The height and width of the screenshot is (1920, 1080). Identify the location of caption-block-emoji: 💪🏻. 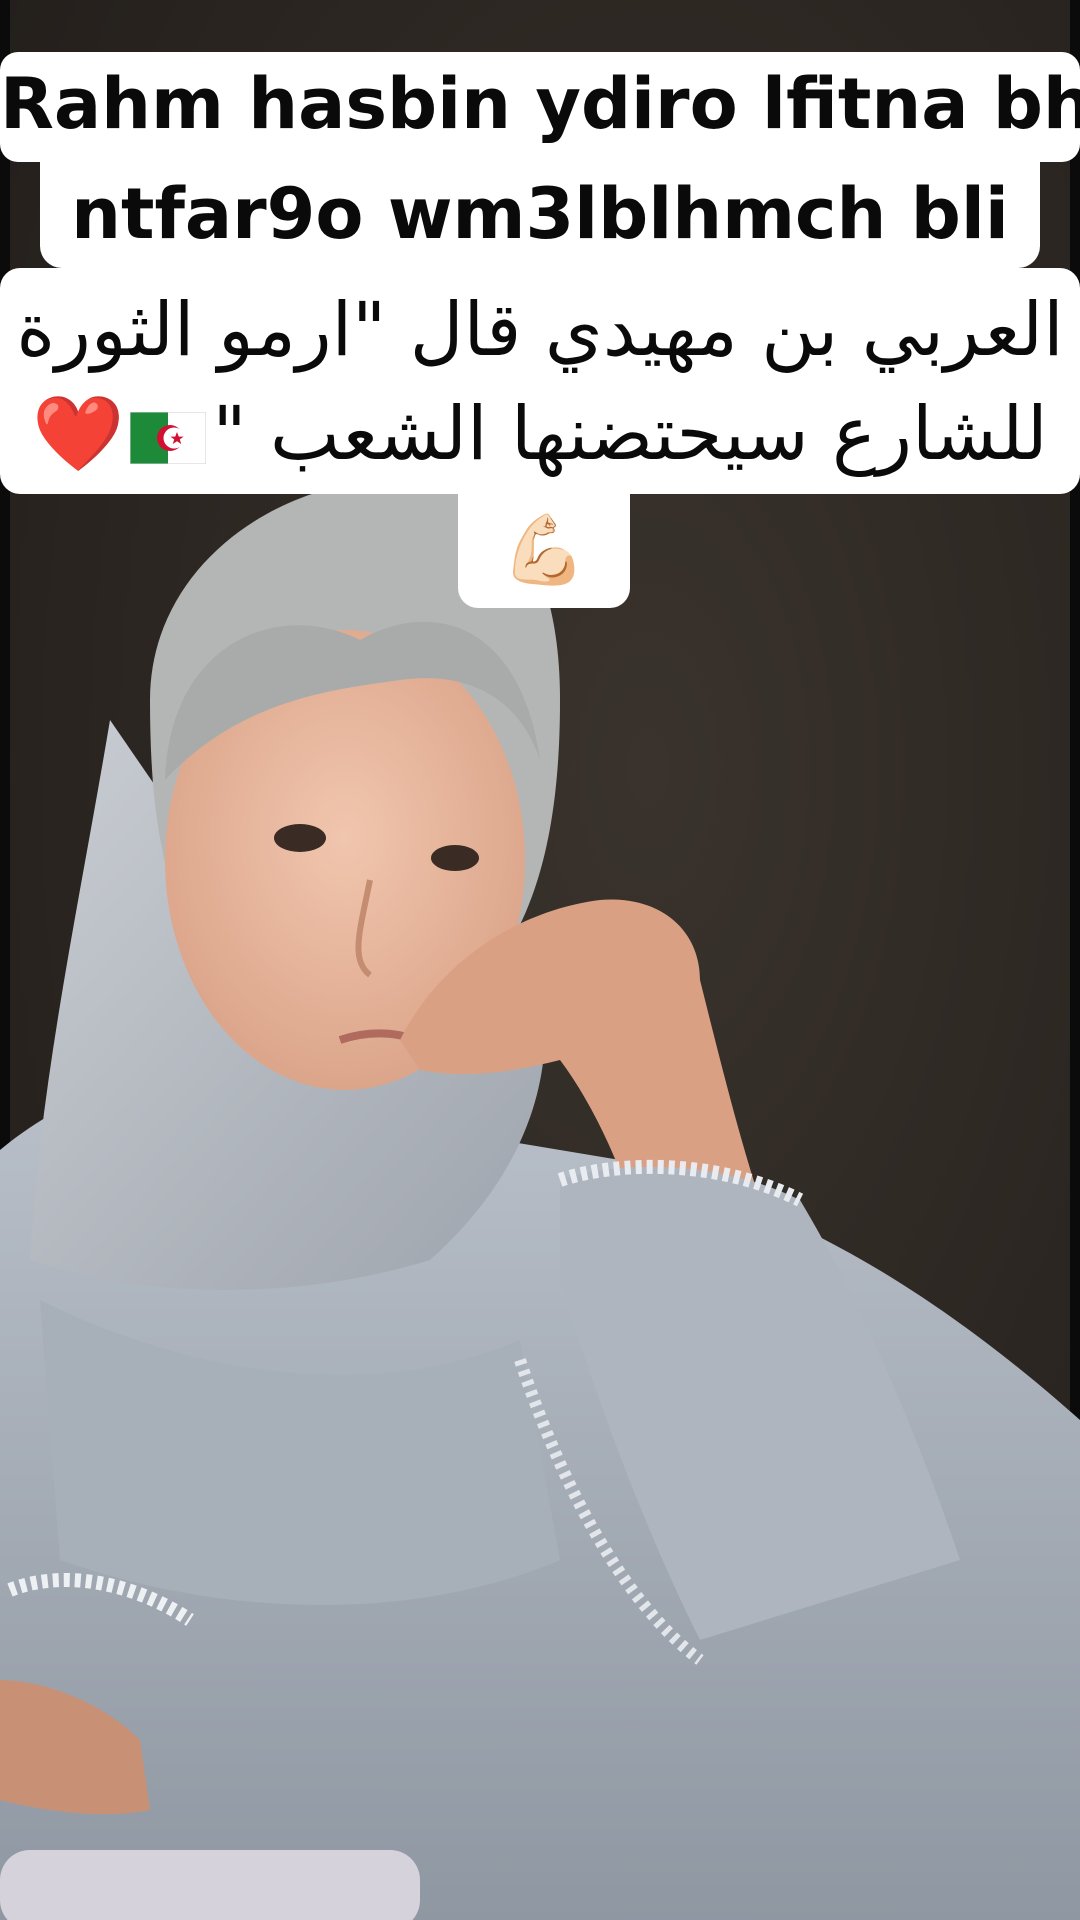
(544, 550).